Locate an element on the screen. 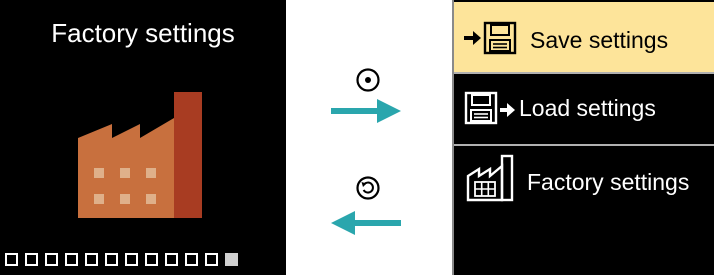  page-indicator is located at coordinates (121, 260).